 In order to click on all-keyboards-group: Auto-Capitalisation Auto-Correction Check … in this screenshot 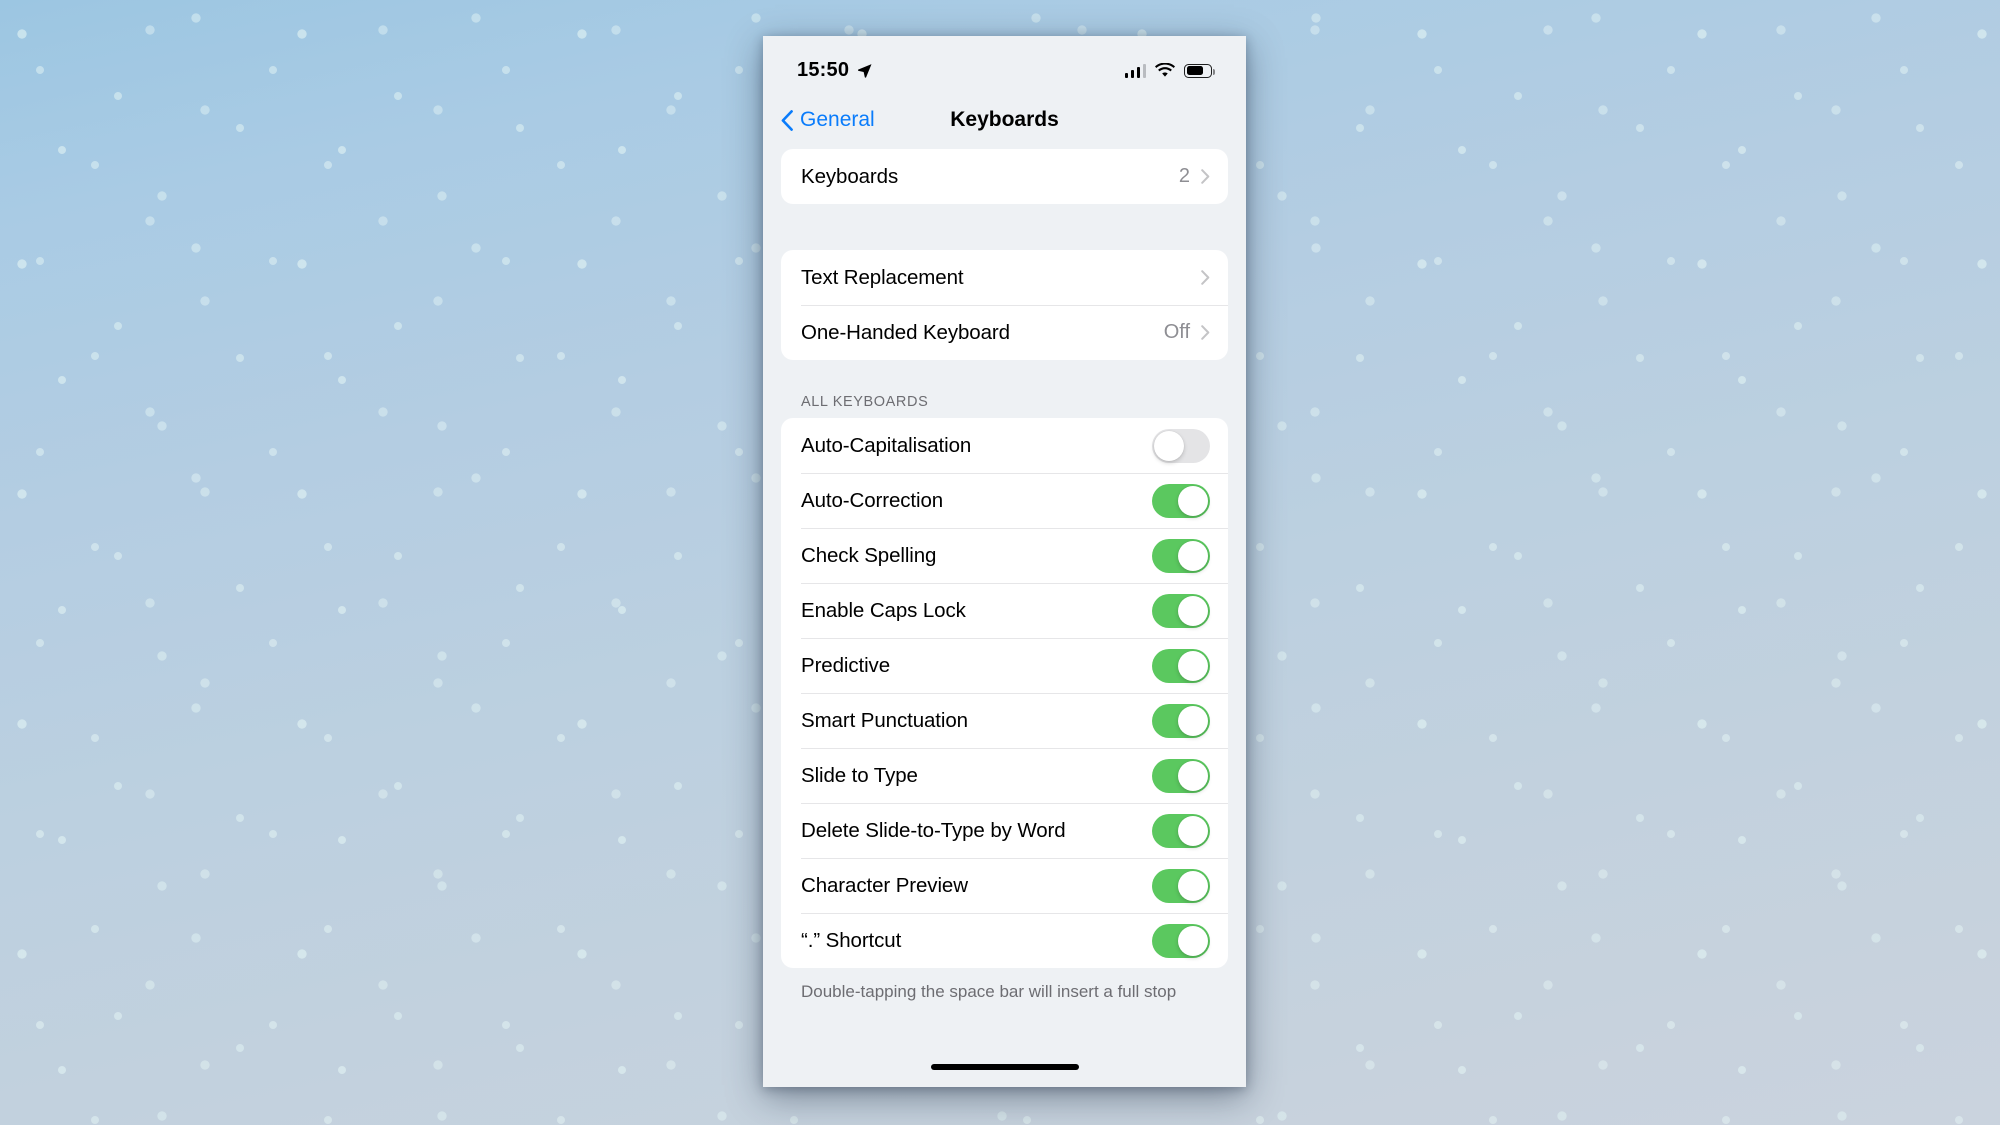, I will do `click(1004, 693)`.